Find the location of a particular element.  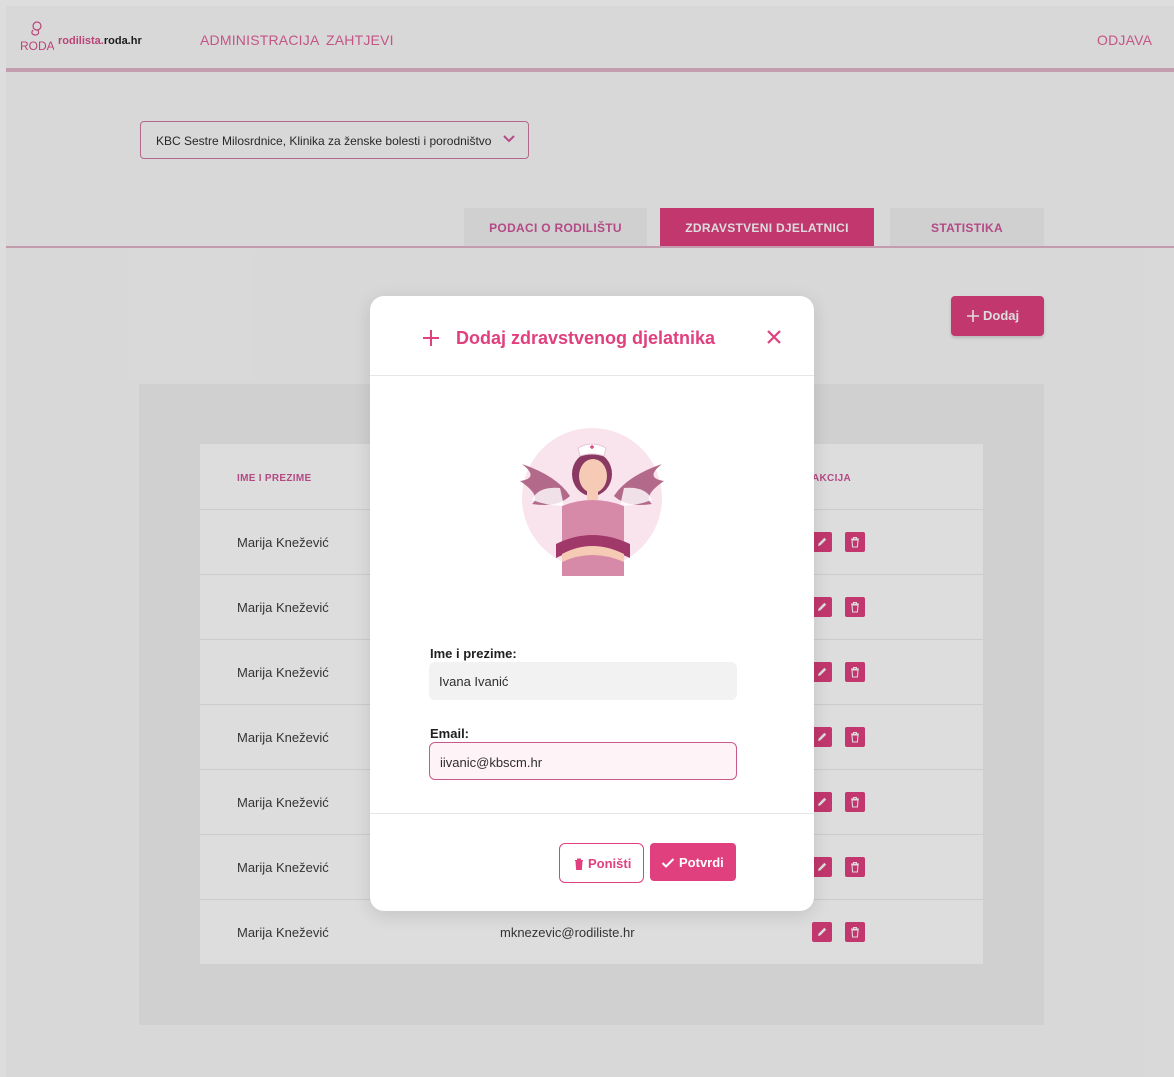

cancel-button: Poništi is located at coordinates (601, 863).